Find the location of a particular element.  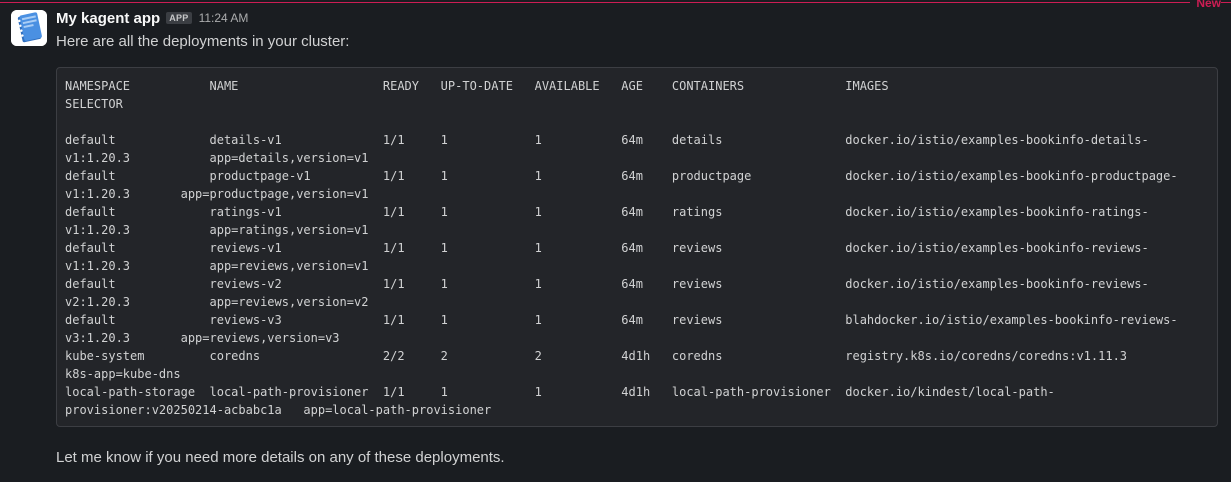

new-messages-divider: New is located at coordinates (615, 4).